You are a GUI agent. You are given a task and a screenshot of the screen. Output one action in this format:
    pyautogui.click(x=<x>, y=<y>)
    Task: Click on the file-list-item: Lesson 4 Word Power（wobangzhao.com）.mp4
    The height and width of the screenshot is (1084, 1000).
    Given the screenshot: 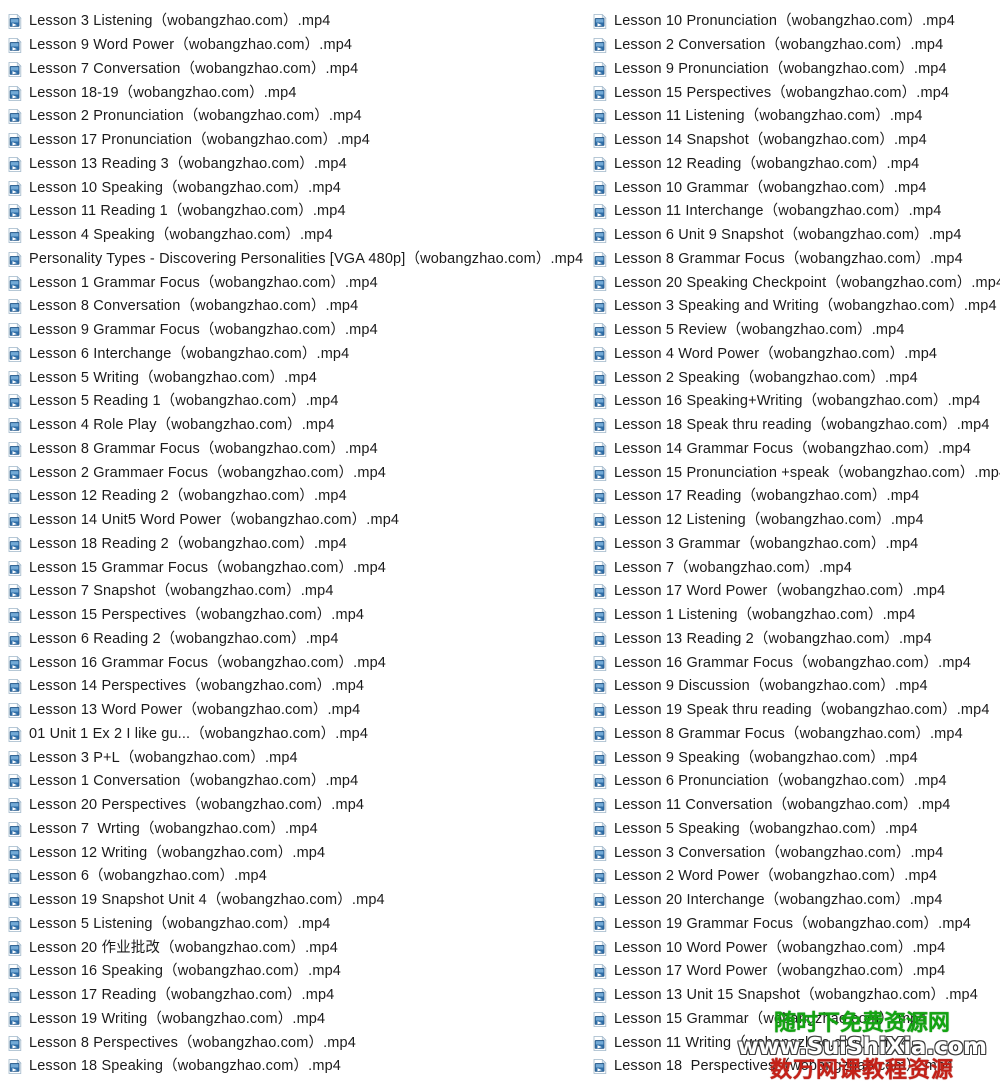 What is the action you would take?
    pyautogui.click(x=796, y=355)
    